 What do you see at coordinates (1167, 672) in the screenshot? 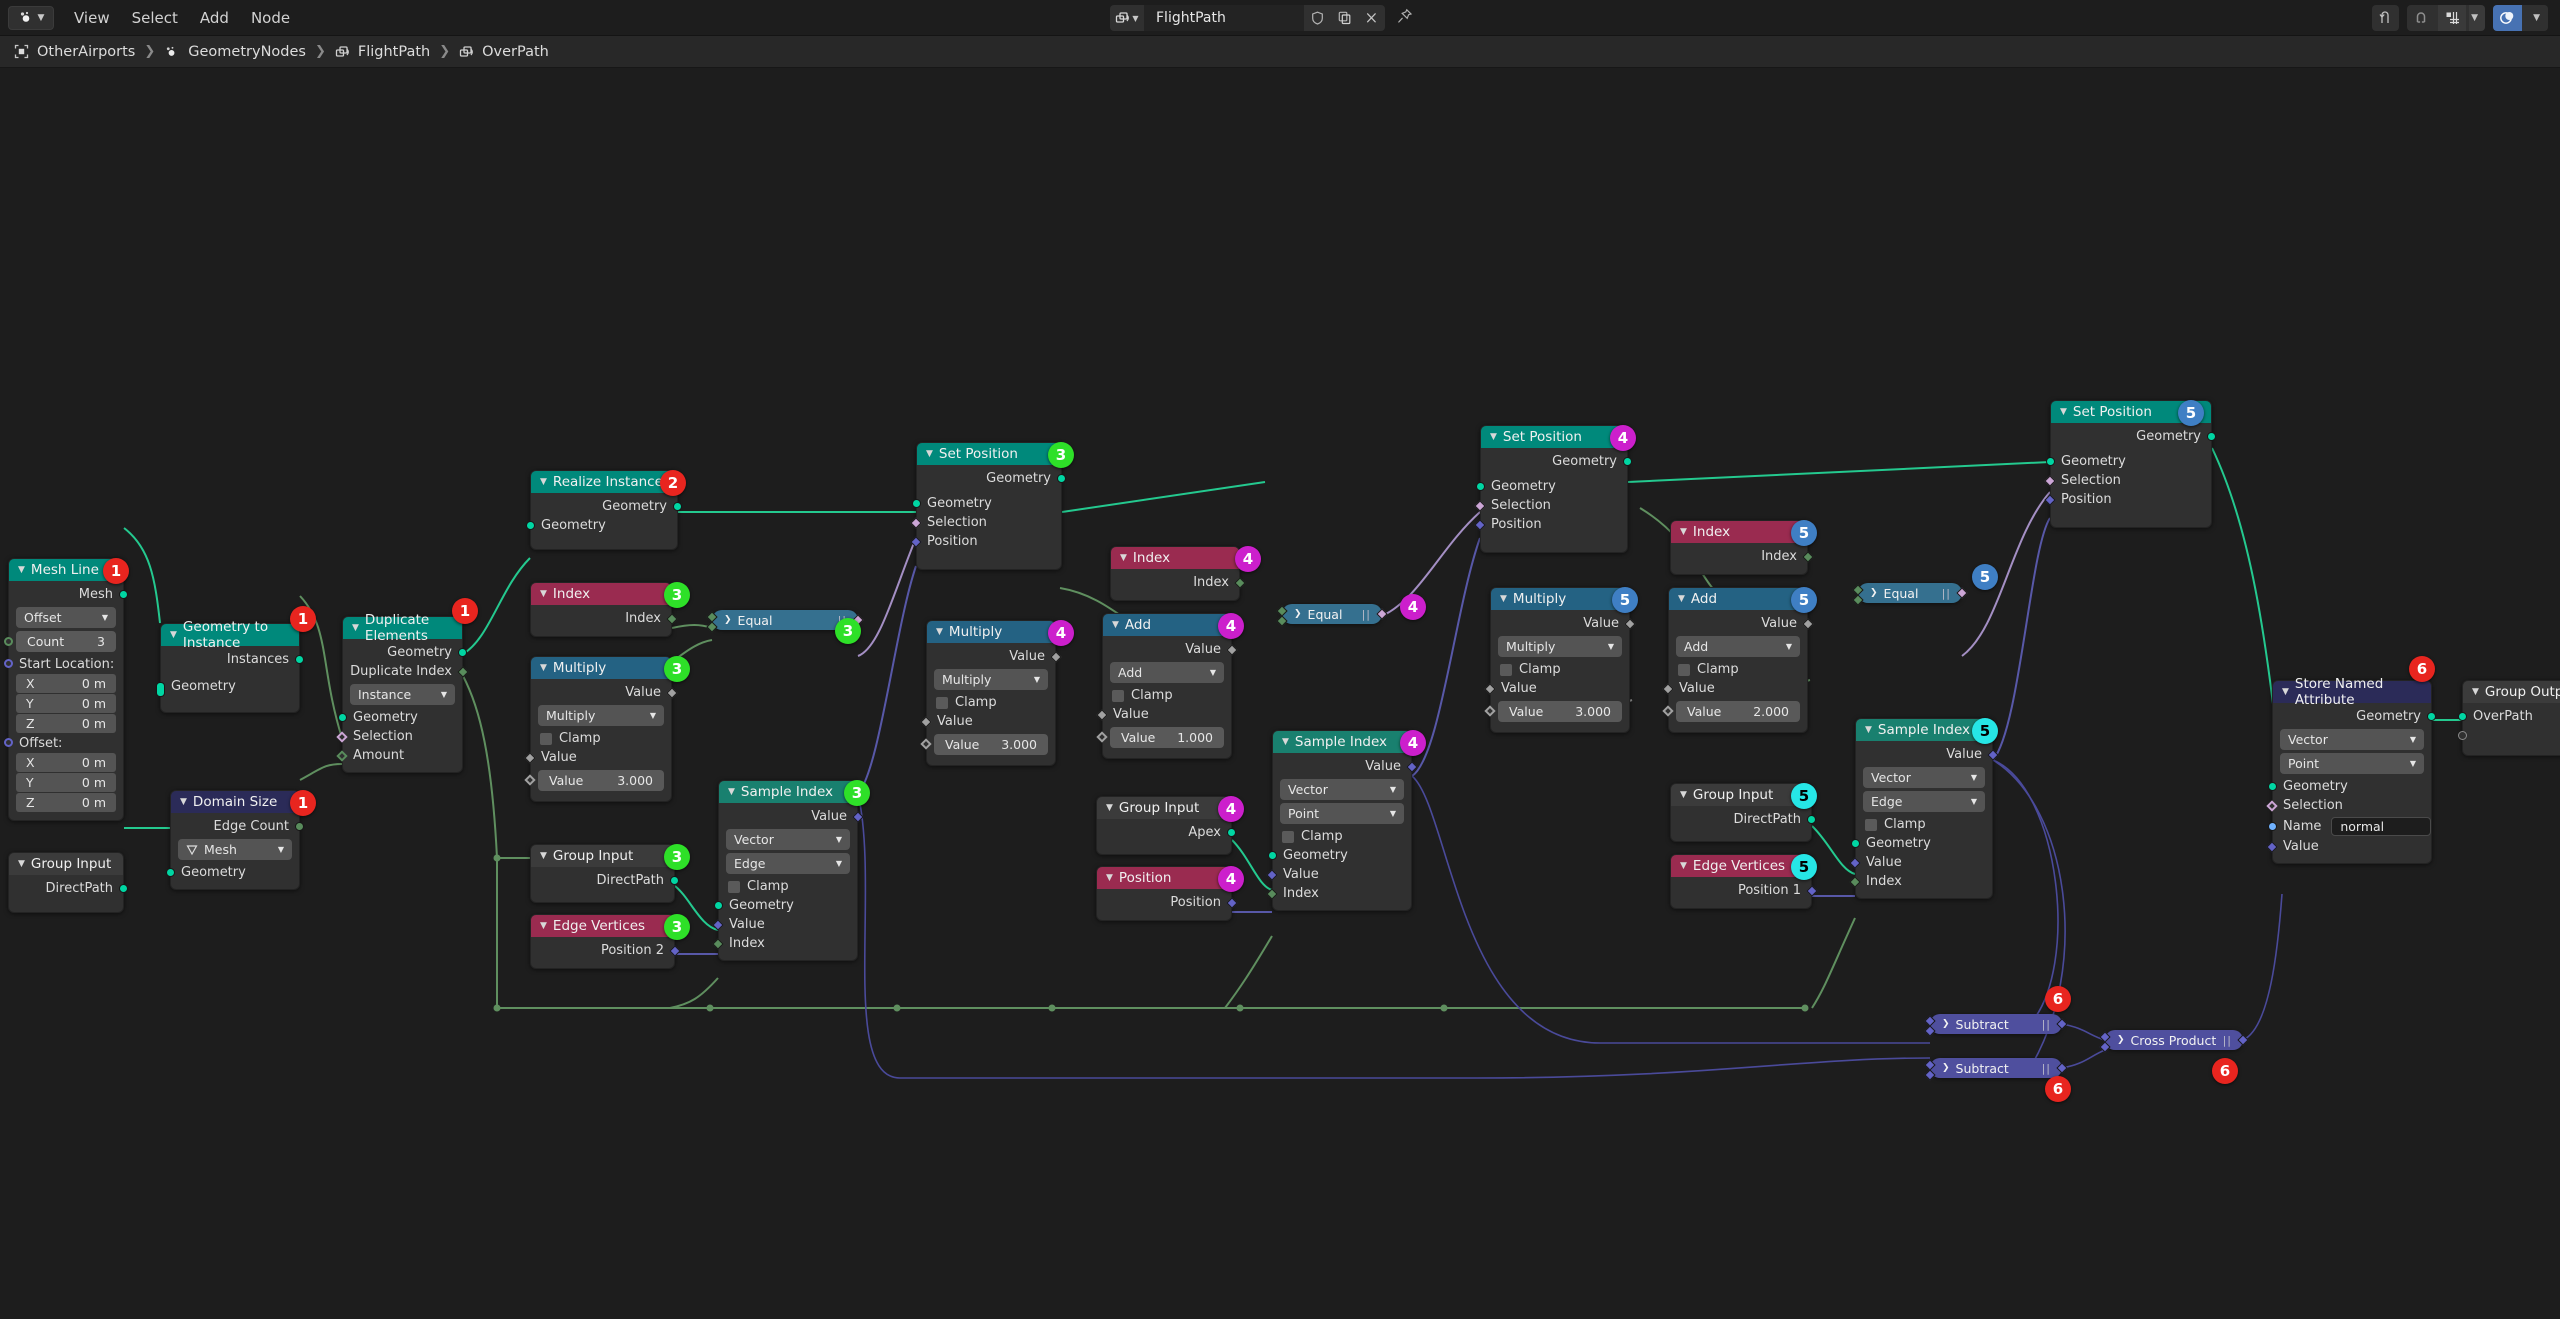
I see `operation-dropdown: Add ▼` at bounding box center [1167, 672].